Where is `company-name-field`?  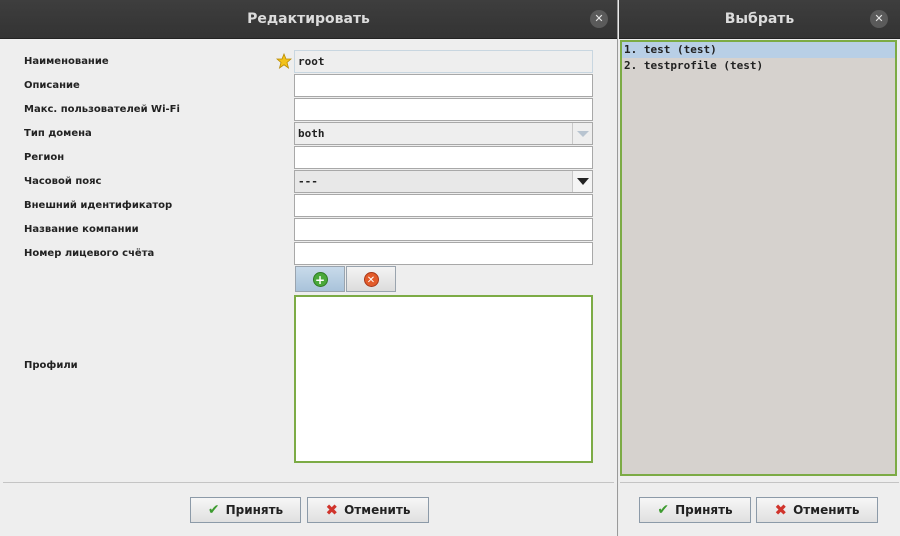
company-name-field is located at coordinates (443, 229).